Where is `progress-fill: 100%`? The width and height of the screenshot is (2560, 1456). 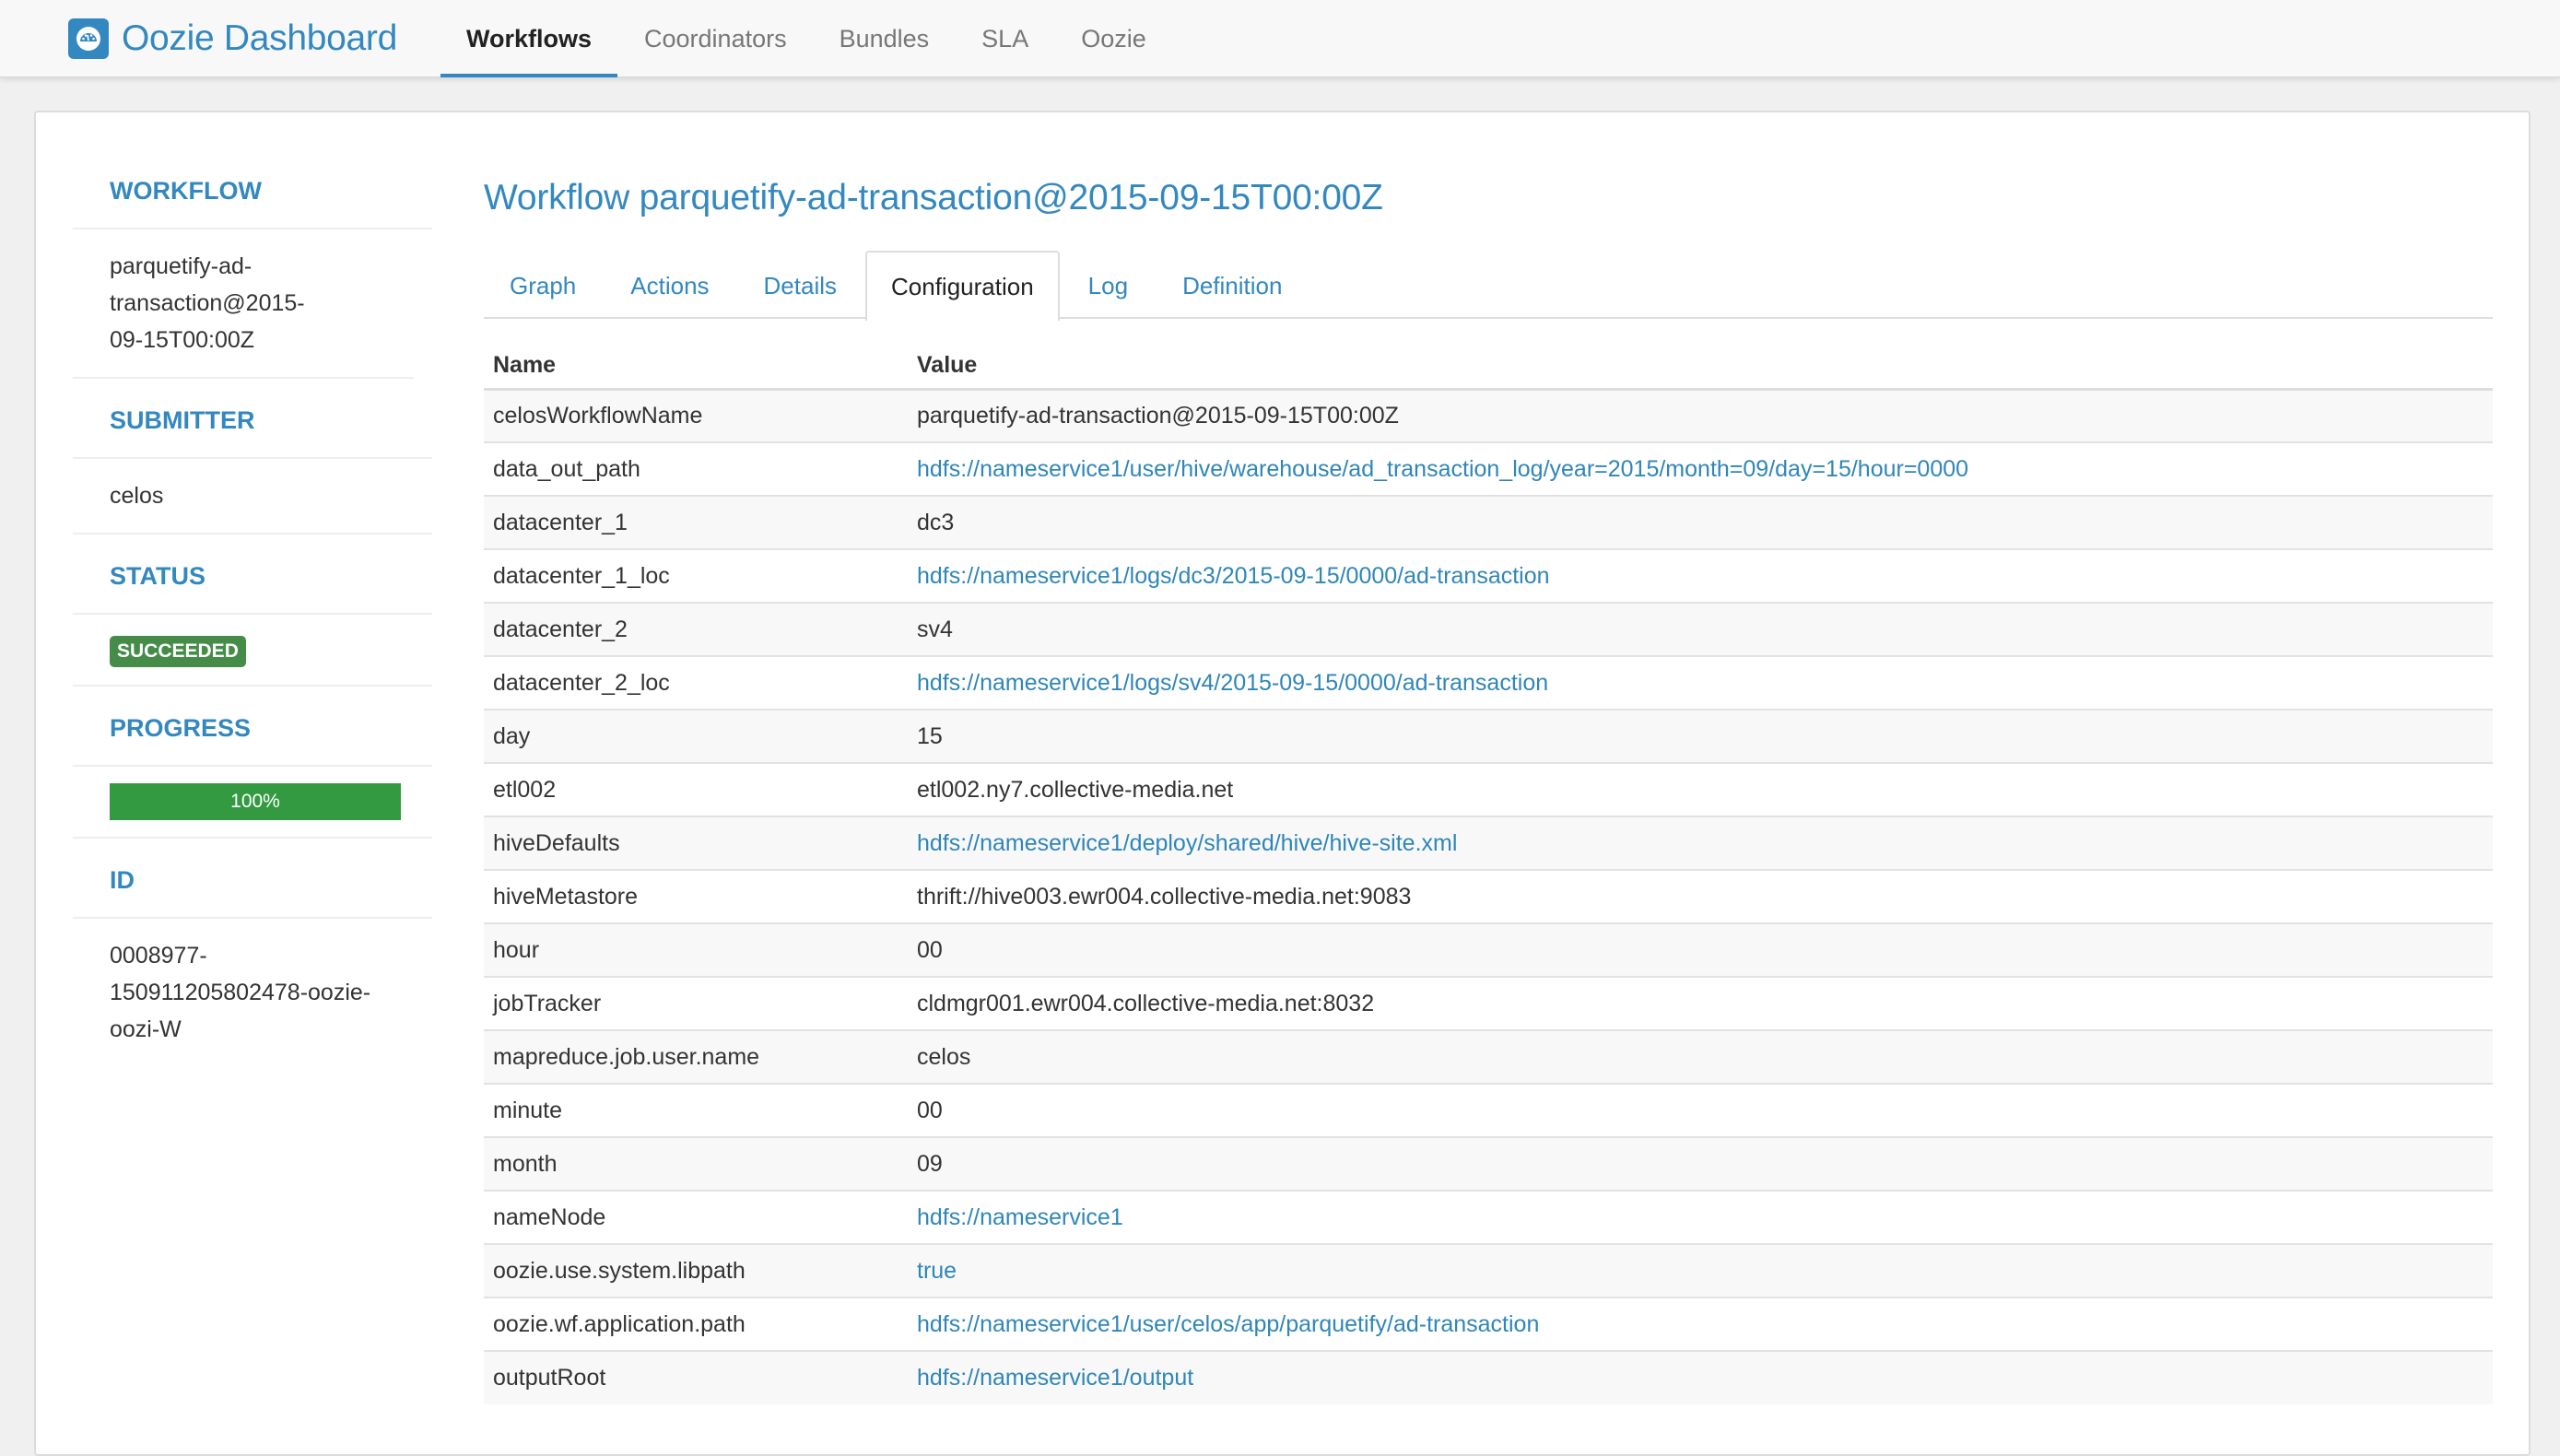
progress-fill: 100% is located at coordinates (256, 801).